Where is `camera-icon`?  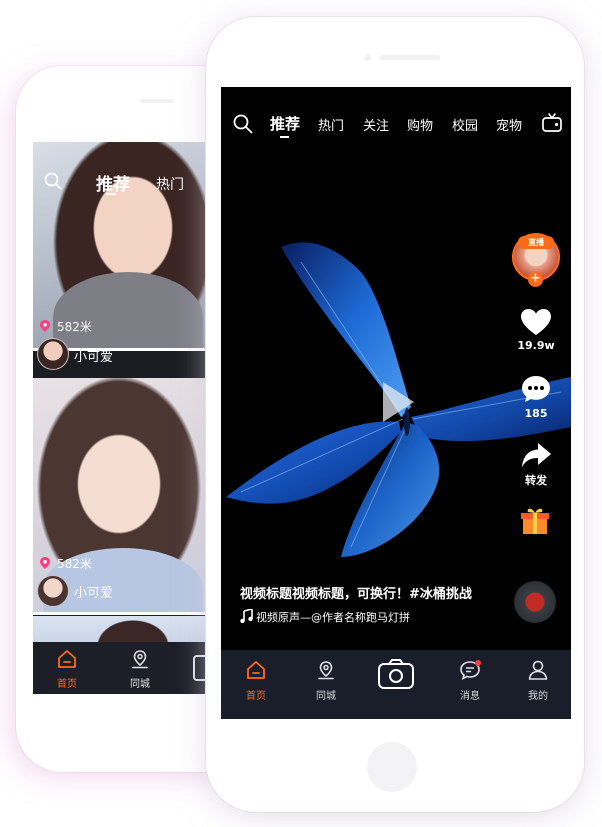 camera-icon is located at coordinates (396, 674).